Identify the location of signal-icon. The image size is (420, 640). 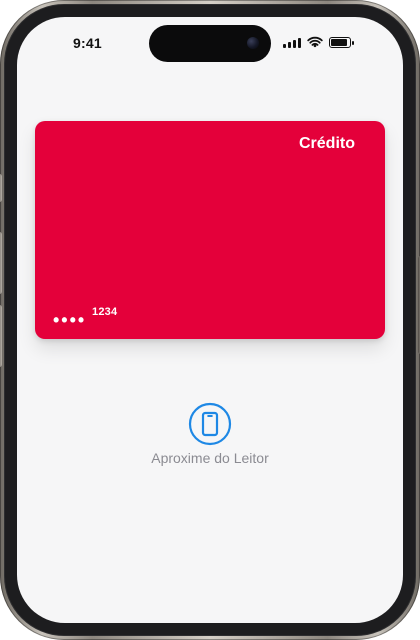
(292, 42).